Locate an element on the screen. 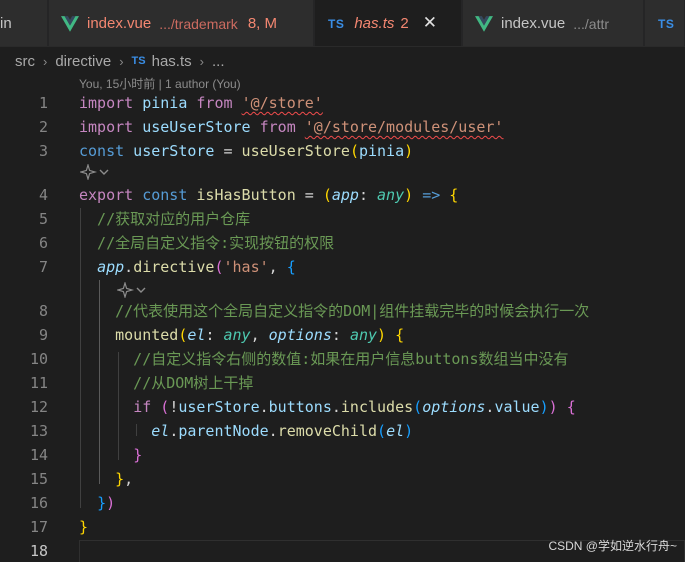 This screenshot has width=685, height=562. tab-index-vue-attr: index.vue .../attr is located at coordinates (553, 23).